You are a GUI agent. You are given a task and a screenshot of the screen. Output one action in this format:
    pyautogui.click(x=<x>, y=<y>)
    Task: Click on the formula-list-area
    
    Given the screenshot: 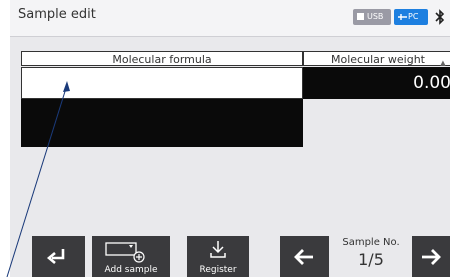 What is the action you would take?
    pyautogui.click(x=162, y=123)
    